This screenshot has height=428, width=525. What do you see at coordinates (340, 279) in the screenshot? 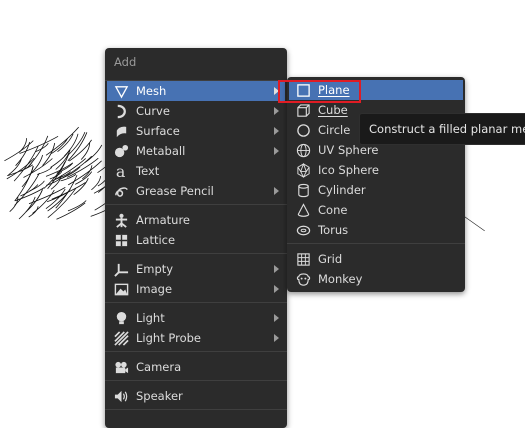
I see `mesh-item-label: Monkey` at bounding box center [340, 279].